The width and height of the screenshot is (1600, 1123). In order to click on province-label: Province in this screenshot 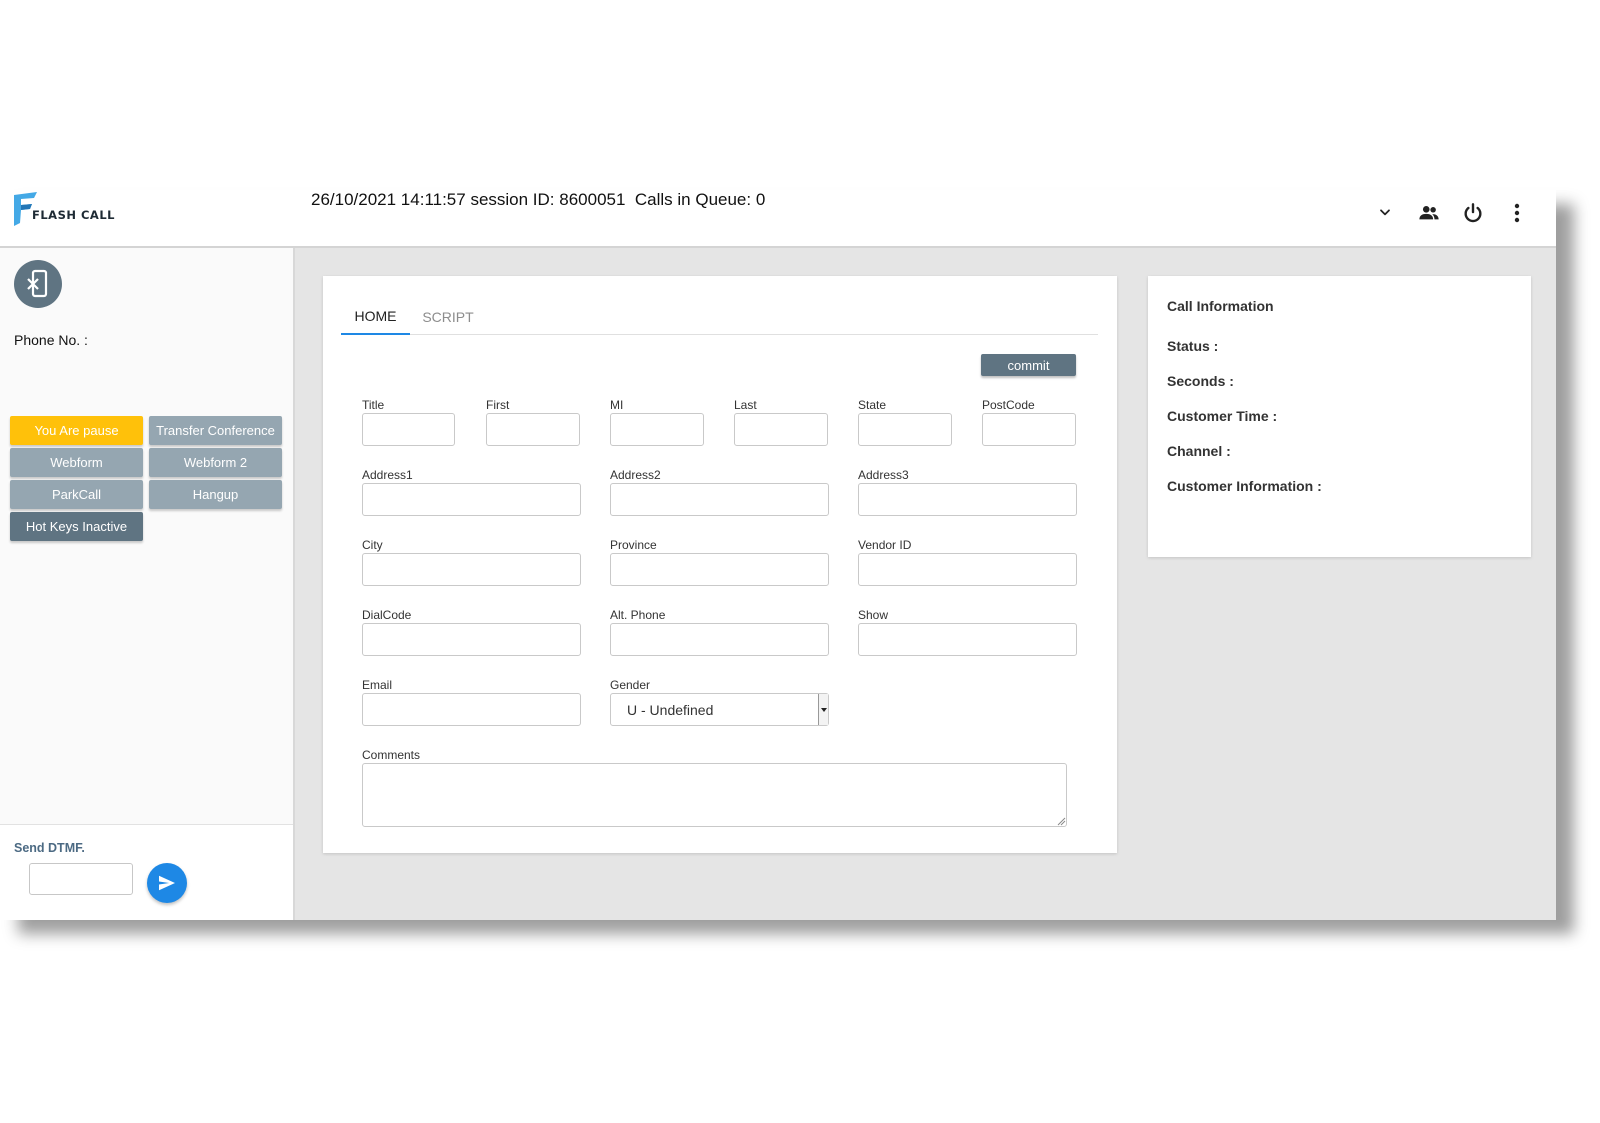, I will do `click(633, 545)`.